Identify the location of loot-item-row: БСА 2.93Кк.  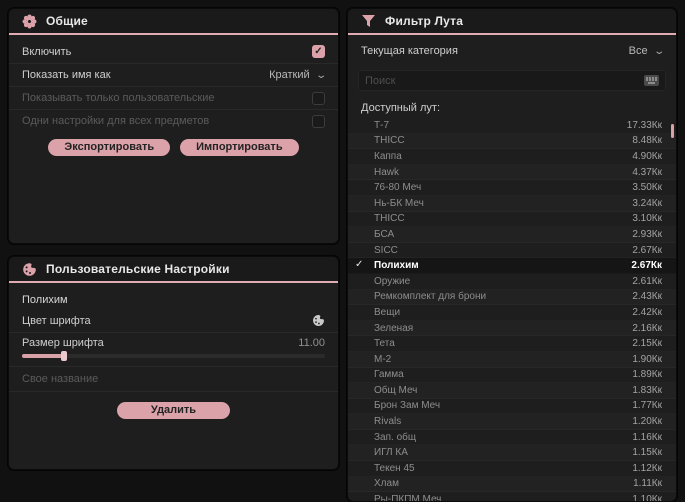
(512, 235).